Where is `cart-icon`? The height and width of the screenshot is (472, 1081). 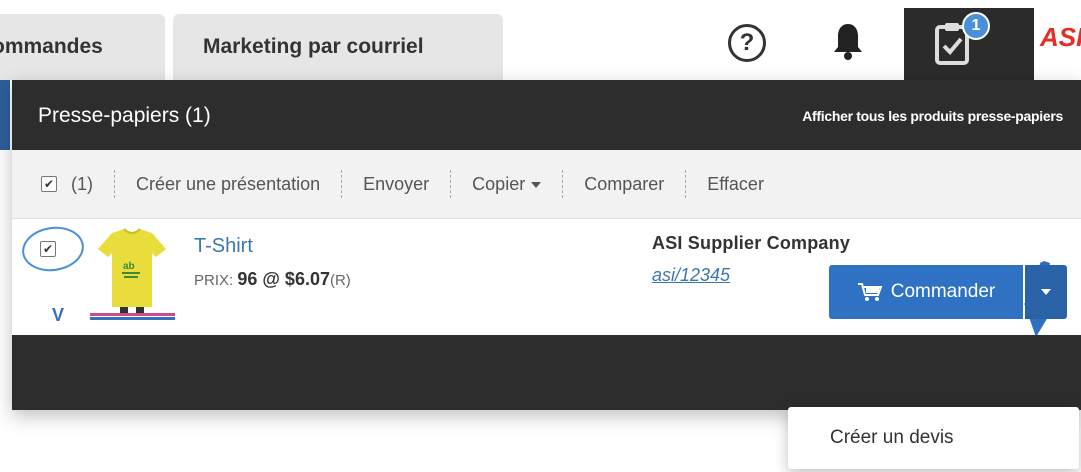 cart-icon is located at coordinates (870, 292).